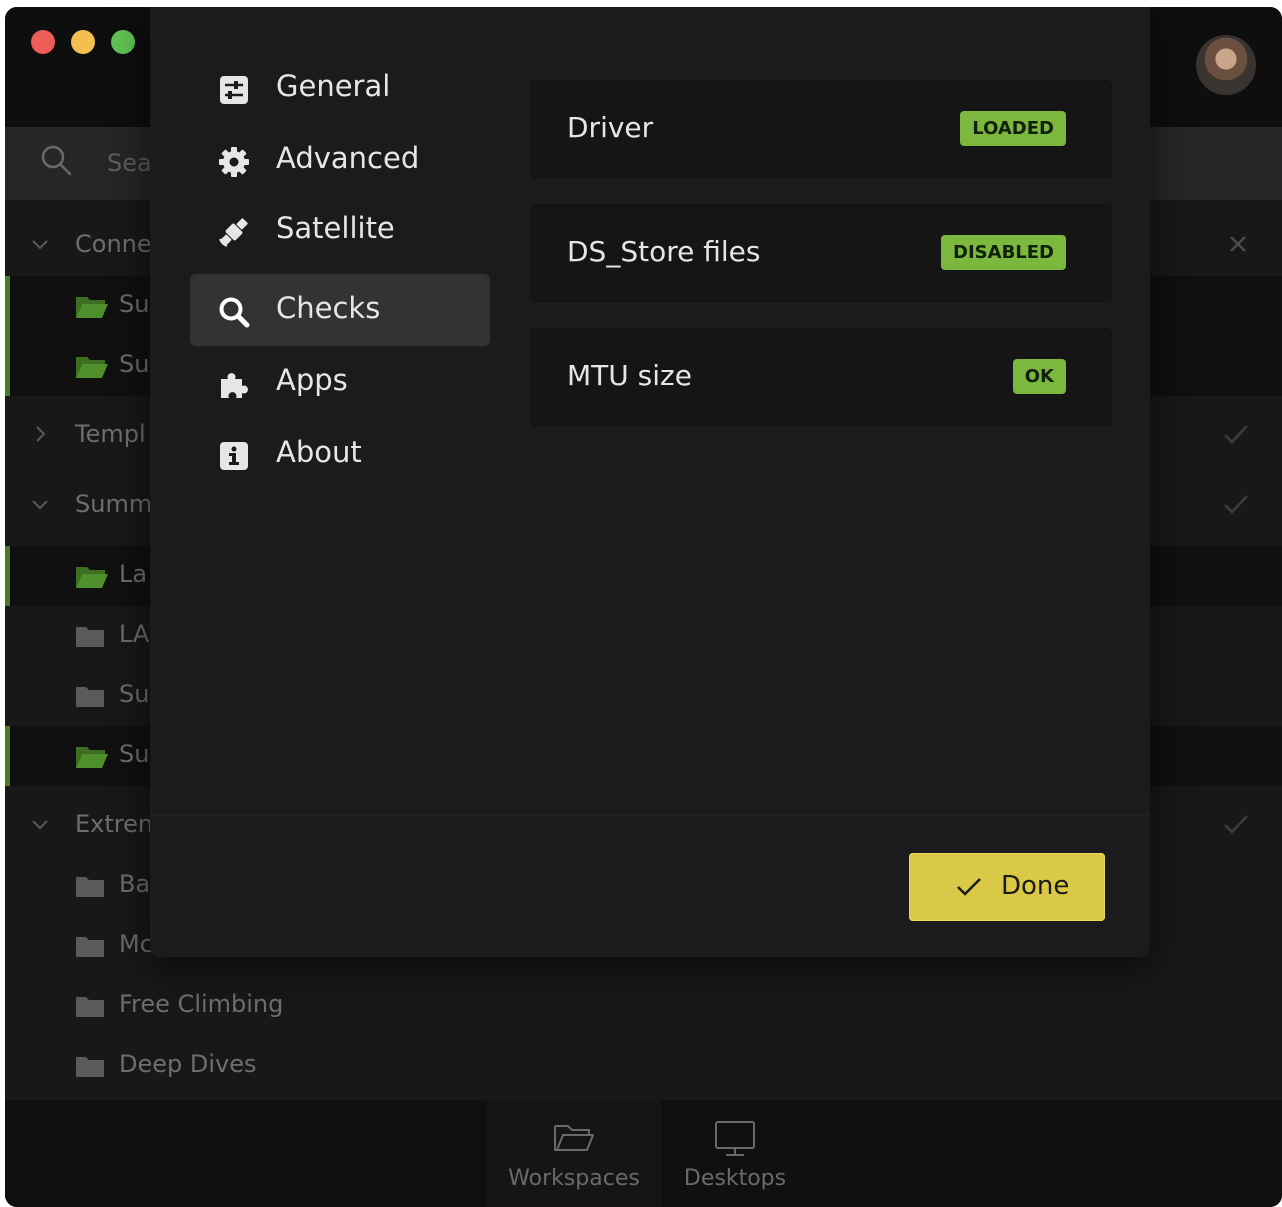 Image resolution: width=1282 pixels, height=1207 pixels. Describe the element at coordinates (735, 1138) in the screenshot. I see `monitor-icon` at that location.